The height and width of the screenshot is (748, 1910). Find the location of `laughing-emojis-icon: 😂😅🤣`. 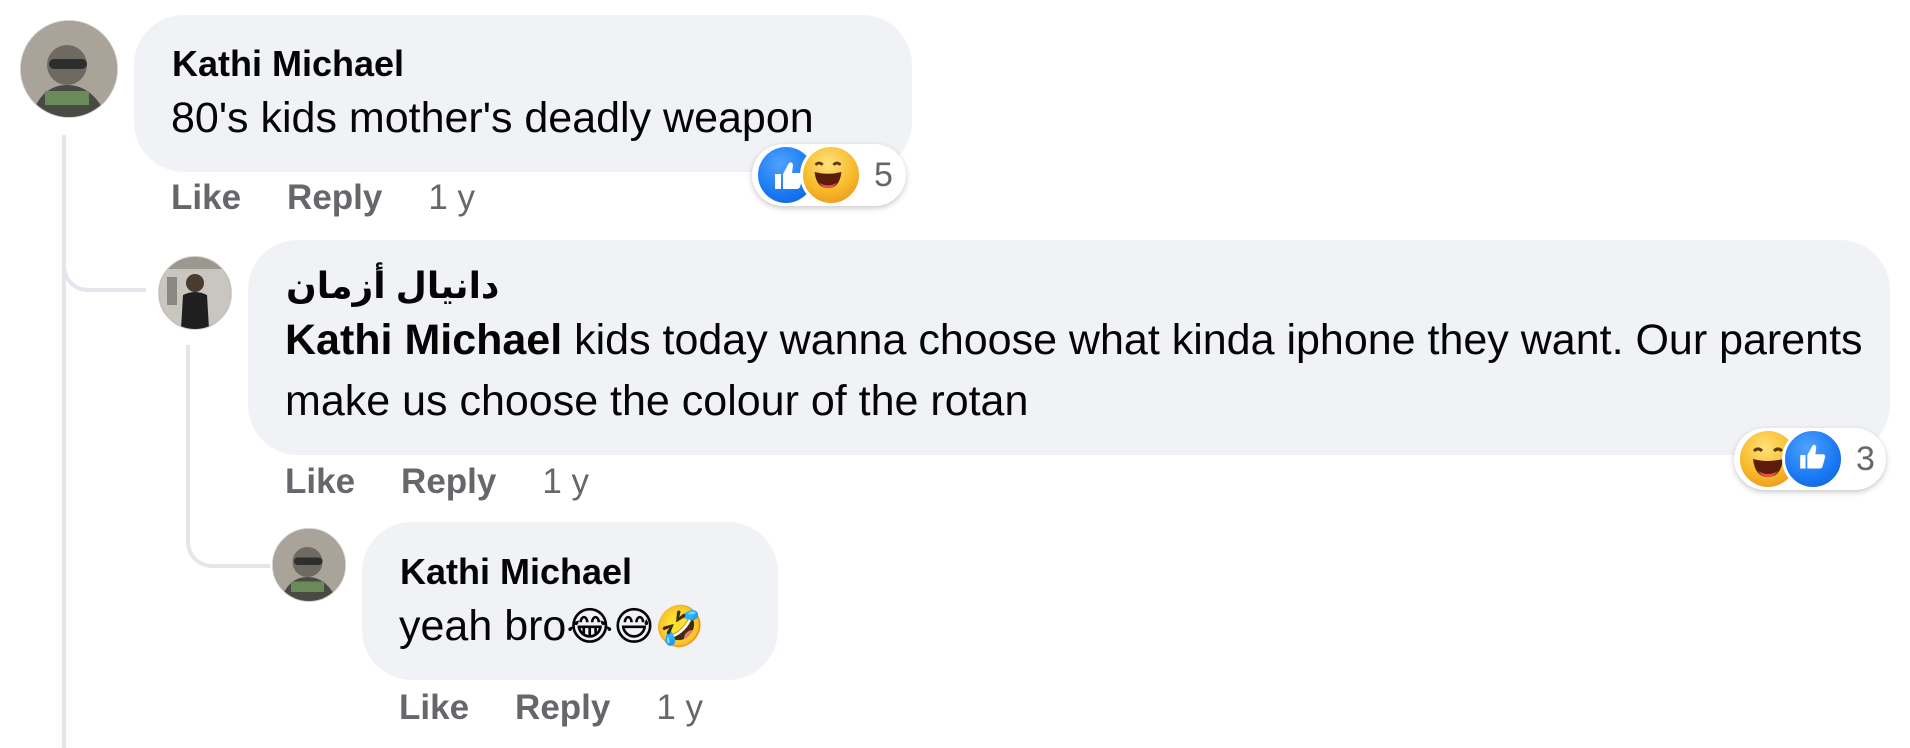

laughing-emojis-icon: 😂😅🤣 is located at coordinates (635, 627).